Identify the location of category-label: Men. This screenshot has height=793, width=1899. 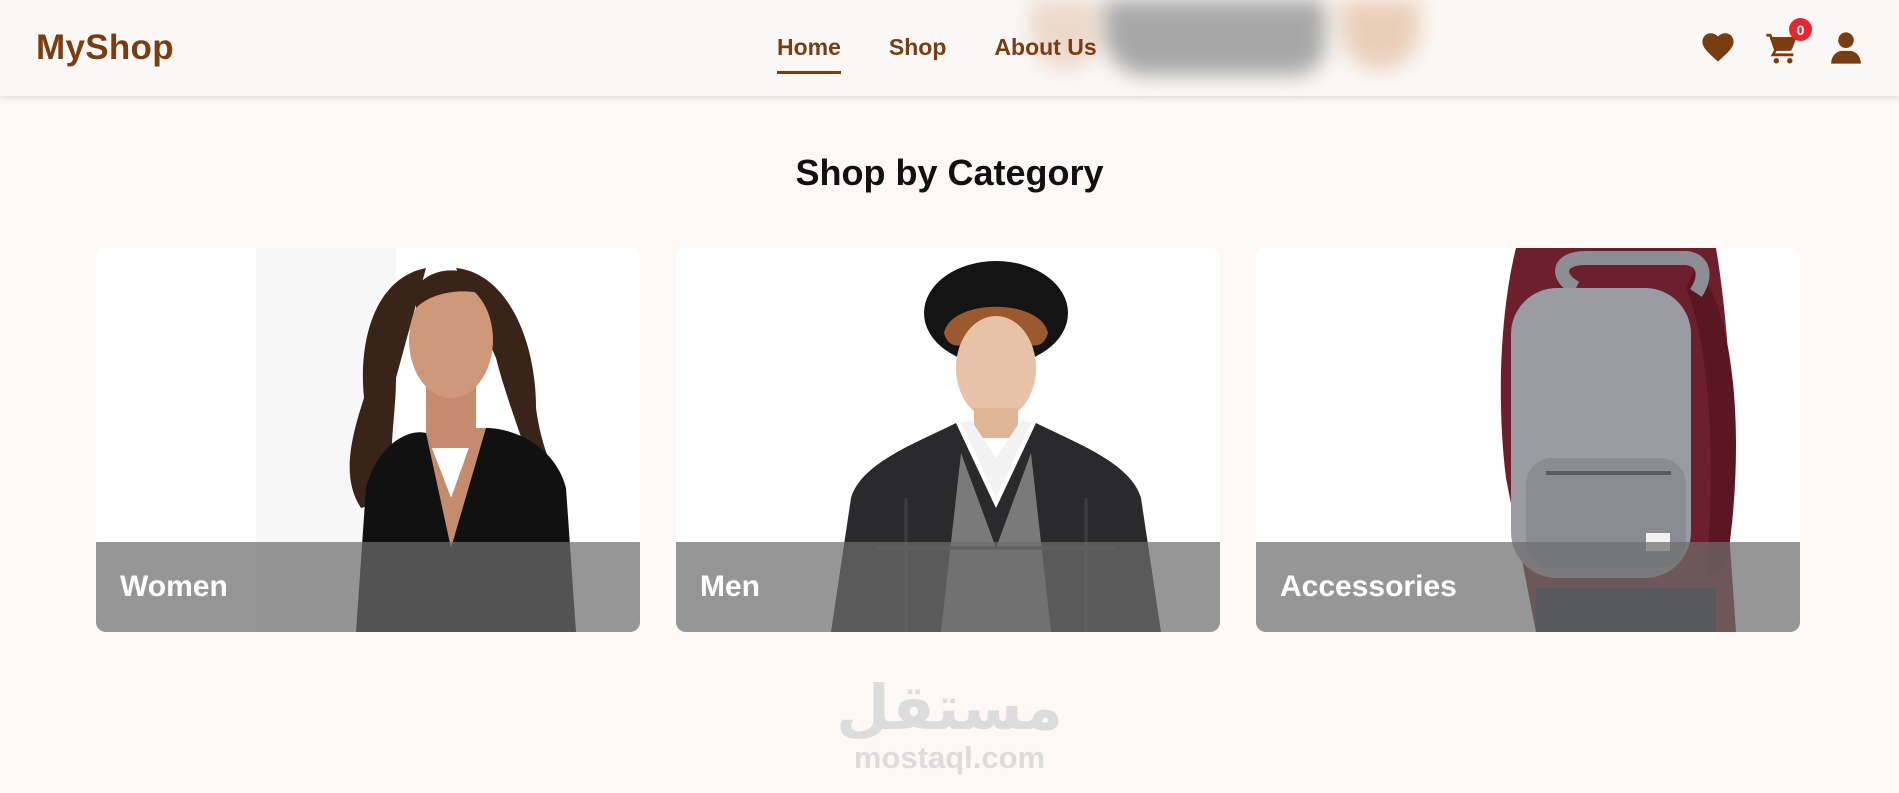
(948, 587).